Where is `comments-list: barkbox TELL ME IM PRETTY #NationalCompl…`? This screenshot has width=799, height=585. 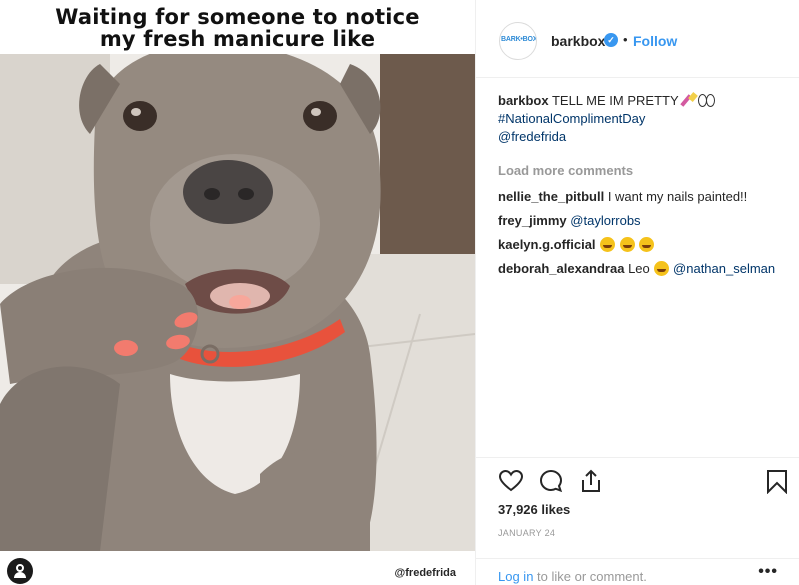 comments-list: barkbox TELL ME IM PRETTY #NationalCompl… is located at coordinates (648, 188).